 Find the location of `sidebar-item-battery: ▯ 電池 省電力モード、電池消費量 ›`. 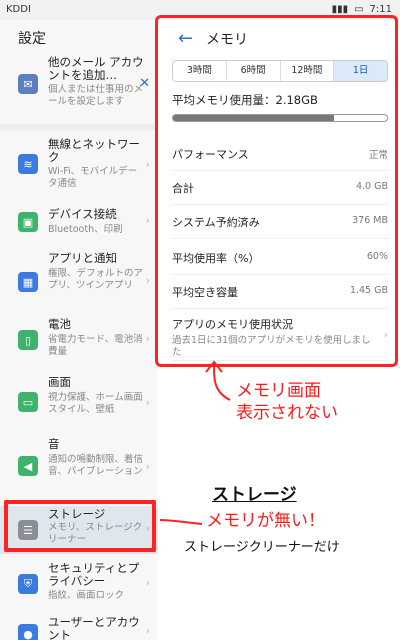

sidebar-item-battery: ▯ 電池 省電力モード、電池消費量 › is located at coordinates (79, 344).